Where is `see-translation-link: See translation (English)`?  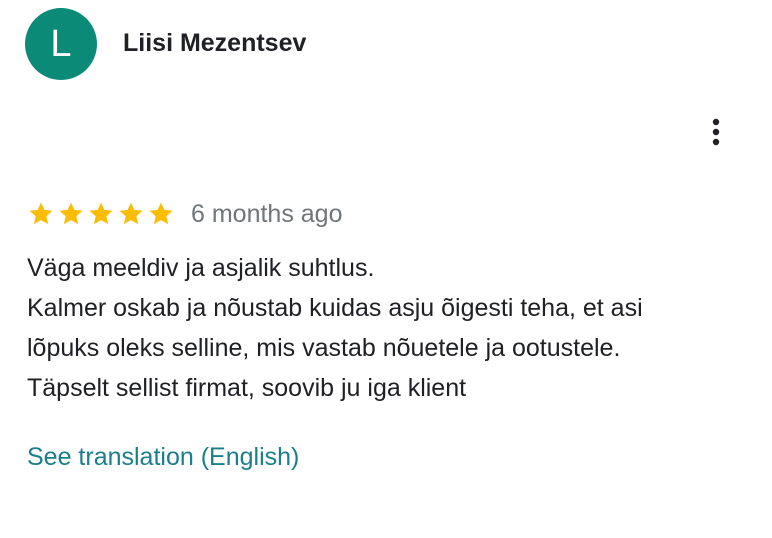 see-translation-link: See translation (English) is located at coordinates (163, 457).